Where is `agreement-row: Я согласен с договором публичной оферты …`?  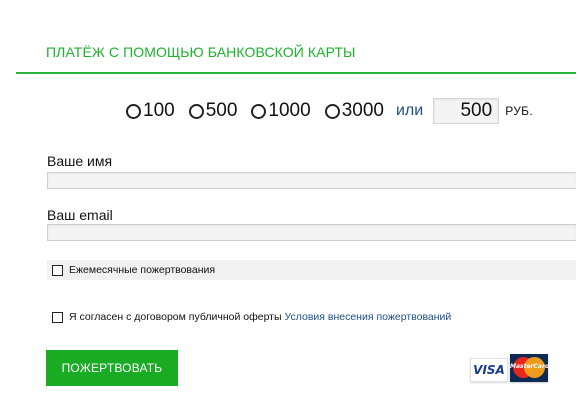 agreement-row: Я согласен с договором публичной оферты … is located at coordinates (251, 317).